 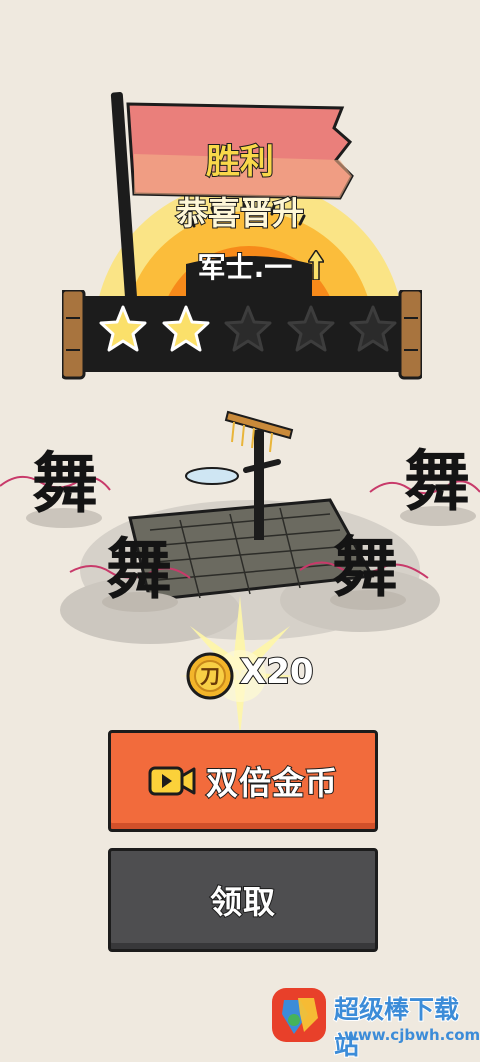 What do you see at coordinates (240, 162) in the screenshot?
I see `victory-title: 胜利` at bounding box center [240, 162].